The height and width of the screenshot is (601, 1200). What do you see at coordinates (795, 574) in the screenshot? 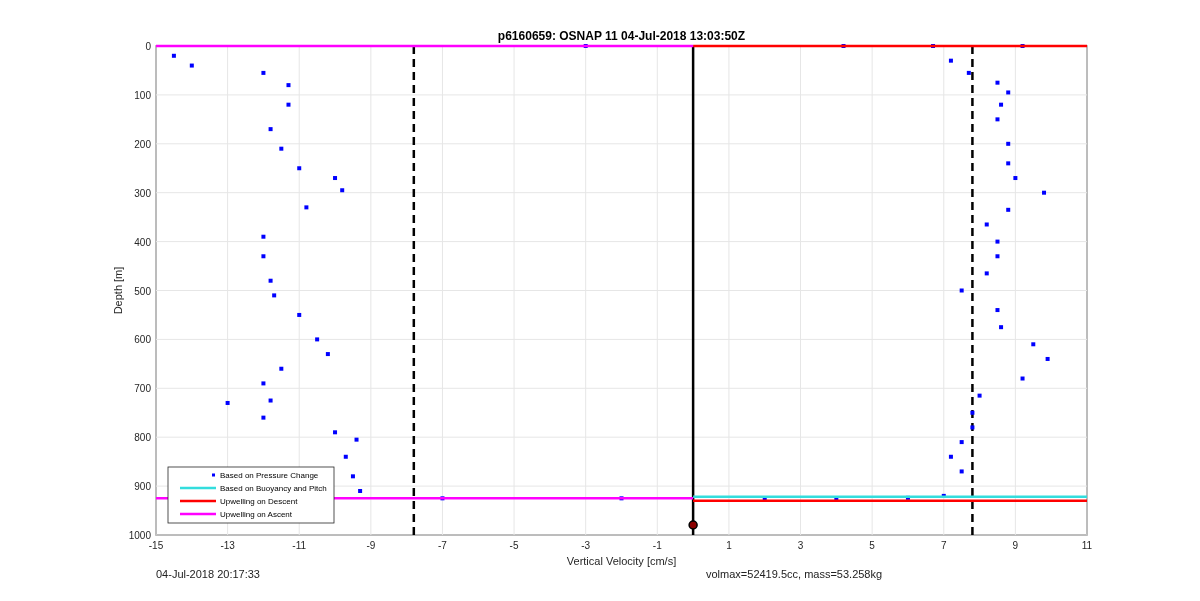
I see `summary-text: volmax=52419.5cc, mass=53.258kg` at bounding box center [795, 574].